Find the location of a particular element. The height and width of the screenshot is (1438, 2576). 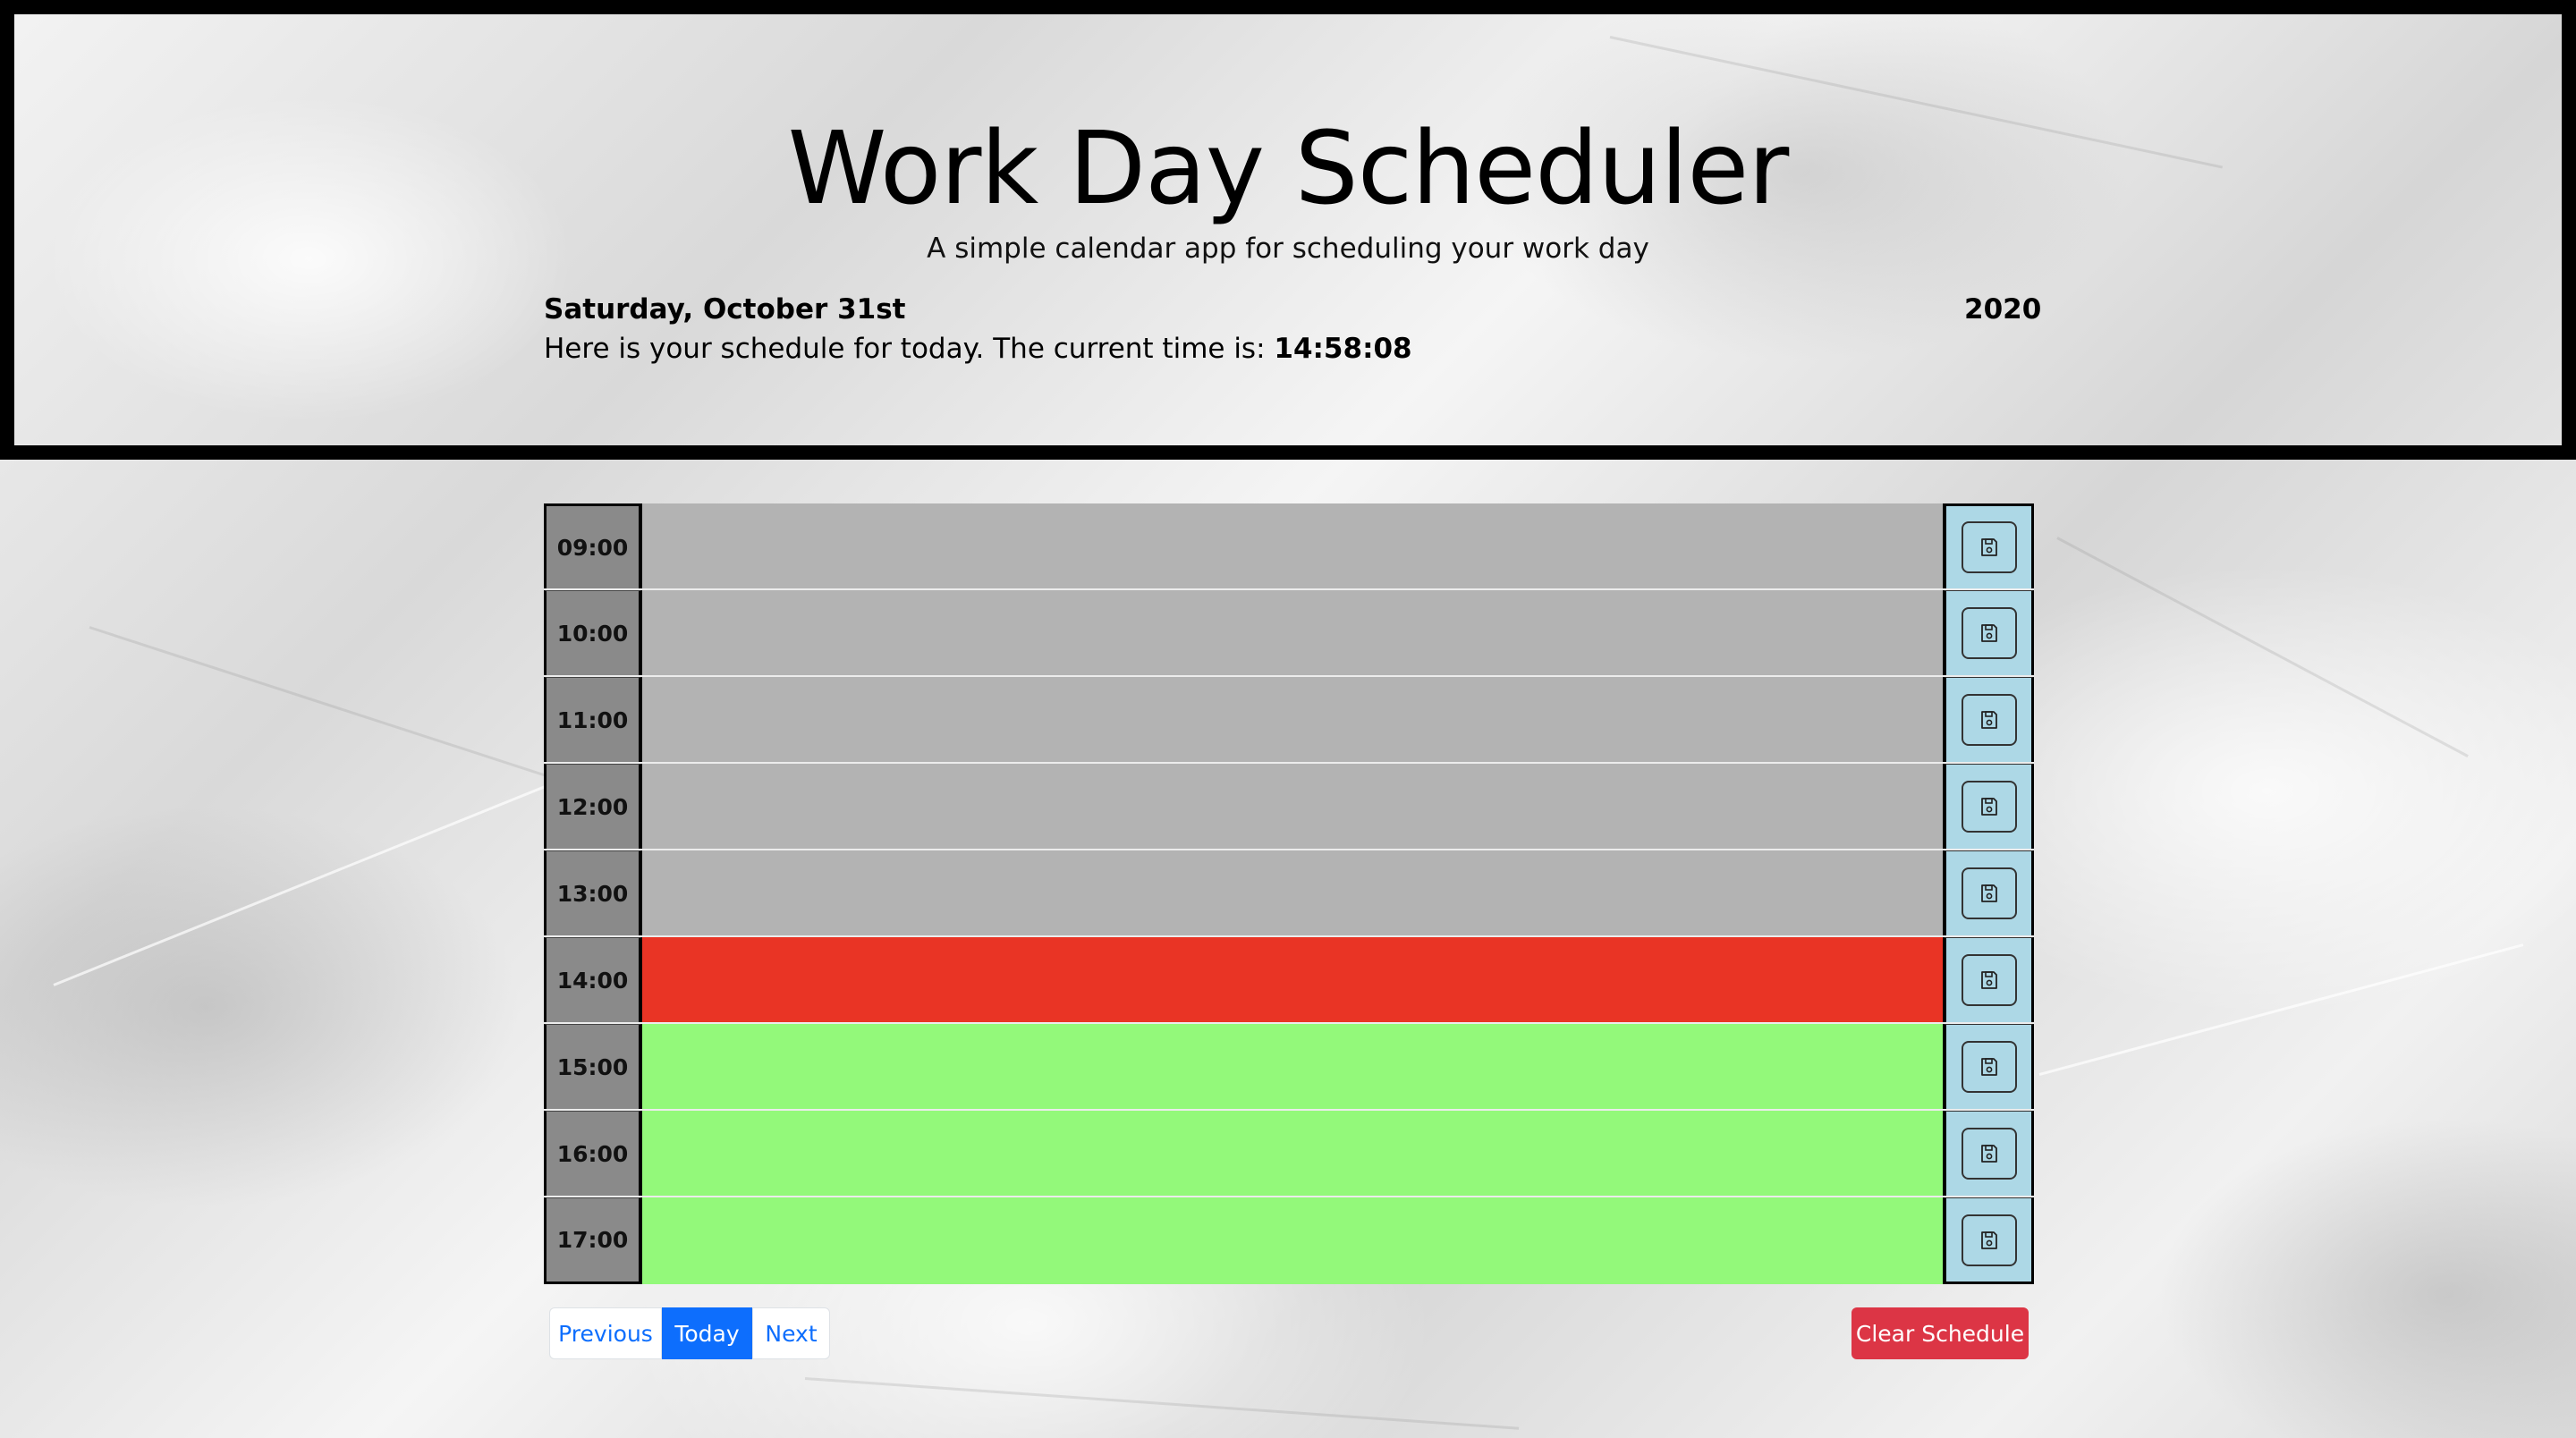

current-time: 14:58:08 is located at coordinates (1343, 349).